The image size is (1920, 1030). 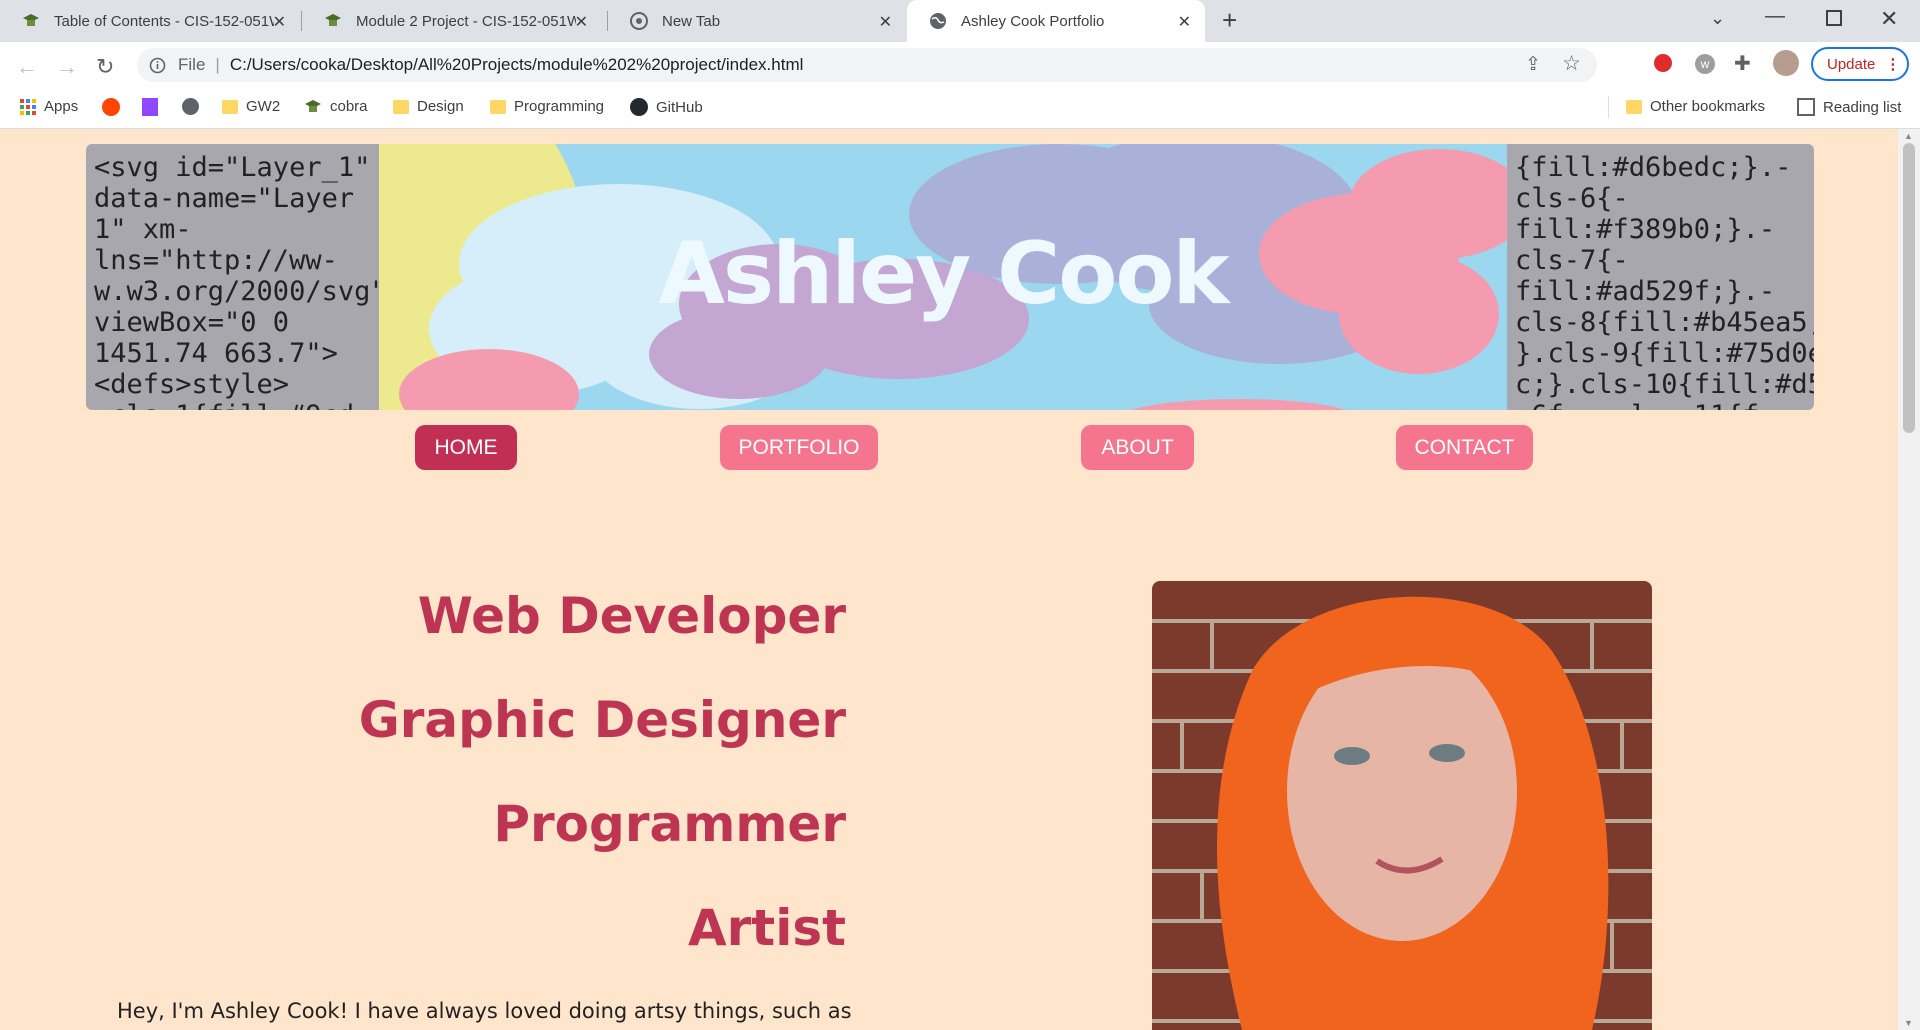 I want to click on bookmark-globe, so click(x=190, y=106).